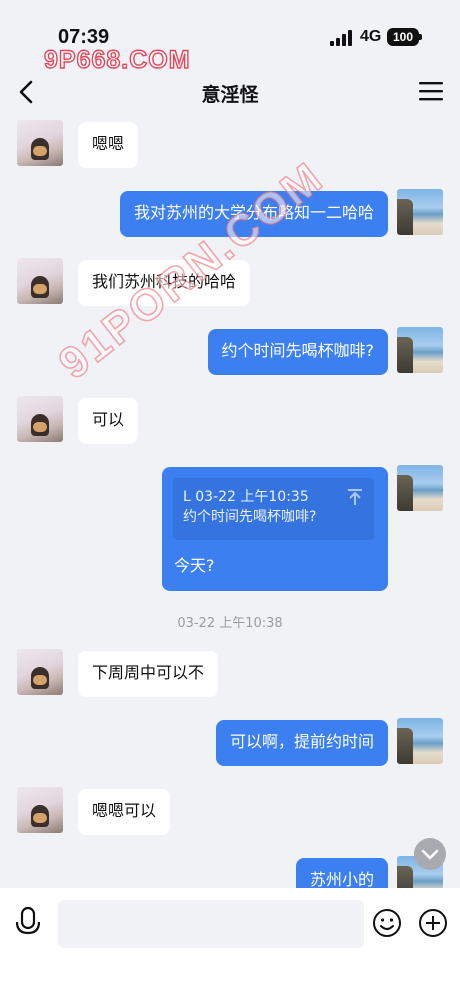 Image resolution: width=460 pixels, height=1000 pixels. Describe the element at coordinates (387, 923) in the screenshot. I see `emoji-icon` at that location.